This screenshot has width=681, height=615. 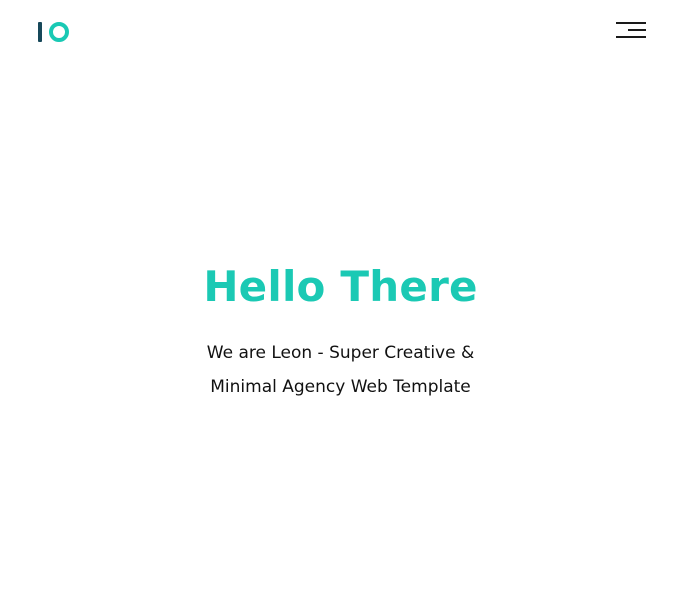 I want to click on hero-title: Hello There, so click(x=340, y=286).